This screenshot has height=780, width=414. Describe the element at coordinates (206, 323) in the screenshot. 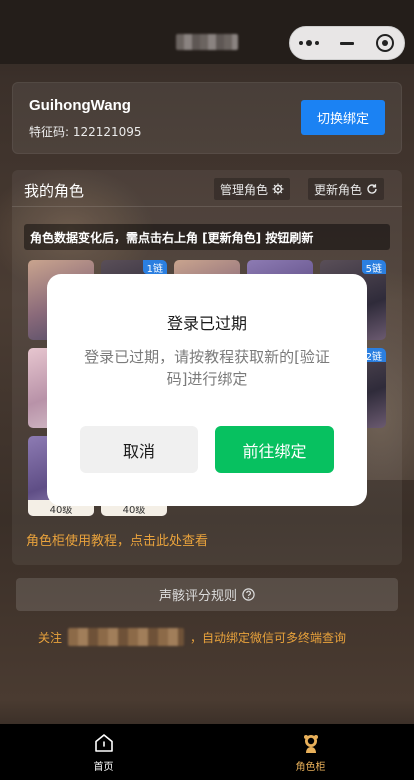

I see `dialog-title: 登录已过期` at that location.